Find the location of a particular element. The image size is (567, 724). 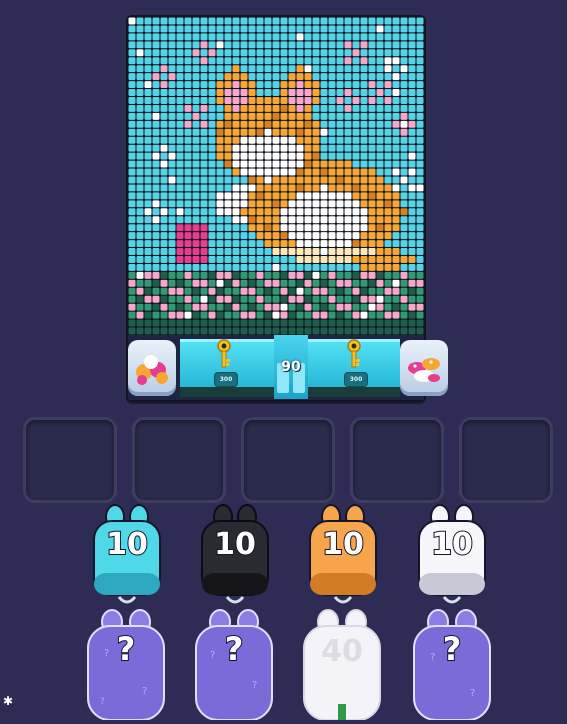

left-collection-bin is located at coordinates (152, 368).